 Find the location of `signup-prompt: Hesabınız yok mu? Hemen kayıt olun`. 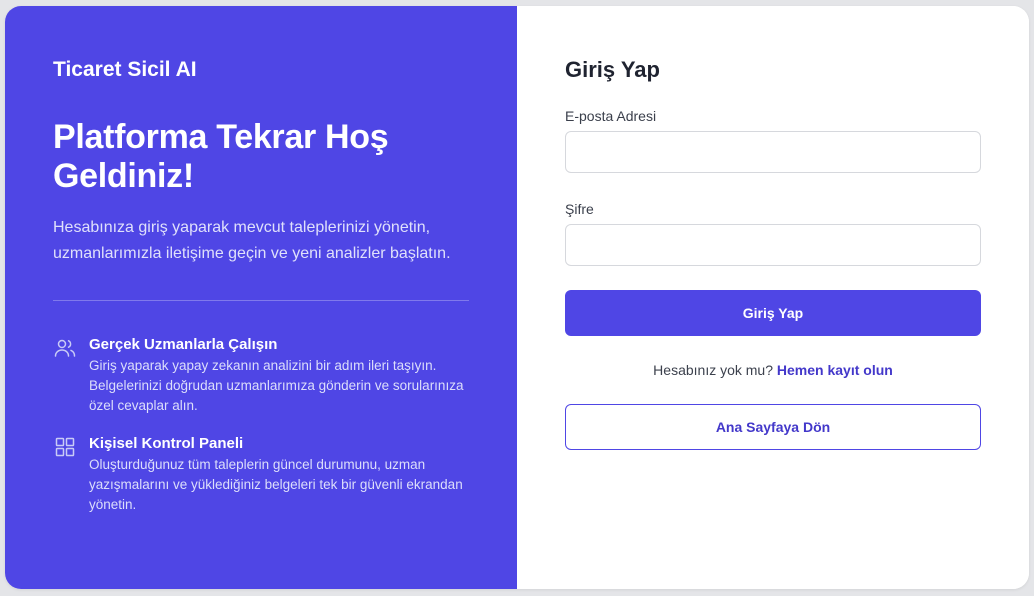

signup-prompt: Hesabınız yok mu? Hemen kayıt olun is located at coordinates (773, 370).